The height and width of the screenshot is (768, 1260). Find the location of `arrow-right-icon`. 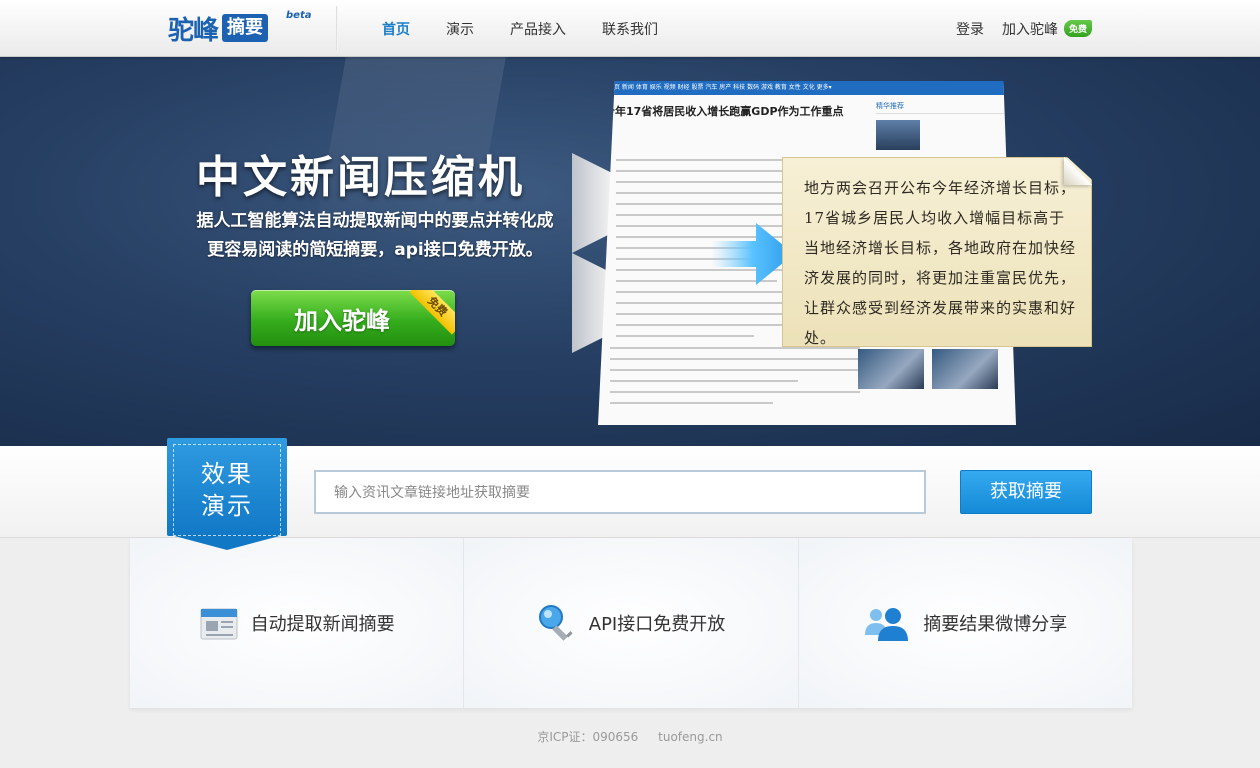

arrow-right-icon is located at coordinates (753, 254).